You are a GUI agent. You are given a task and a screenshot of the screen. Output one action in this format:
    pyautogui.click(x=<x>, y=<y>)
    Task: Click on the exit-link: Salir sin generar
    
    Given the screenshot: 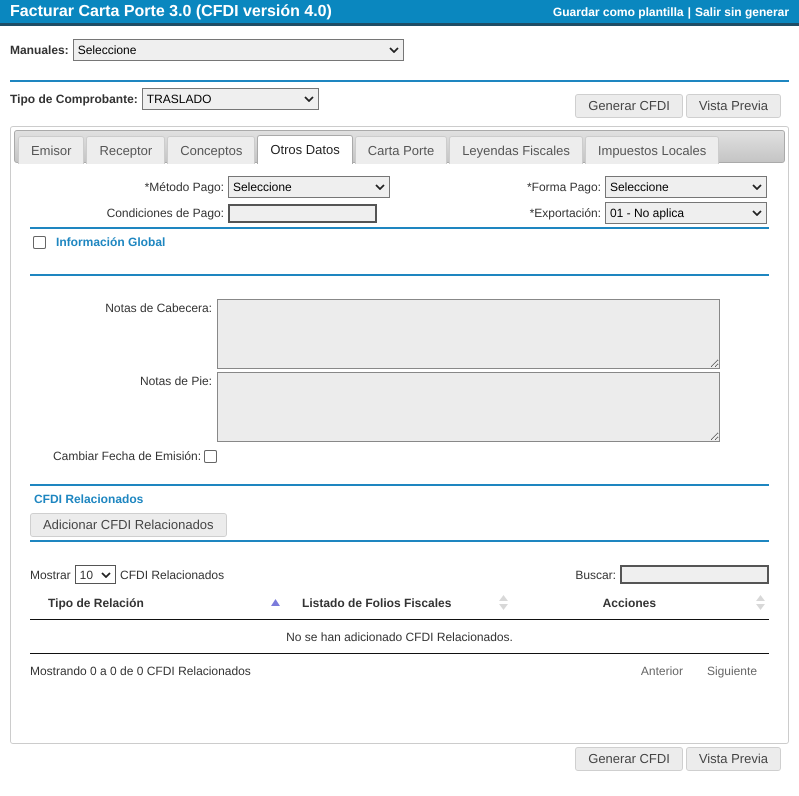 What is the action you would take?
    pyautogui.click(x=741, y=11)
    